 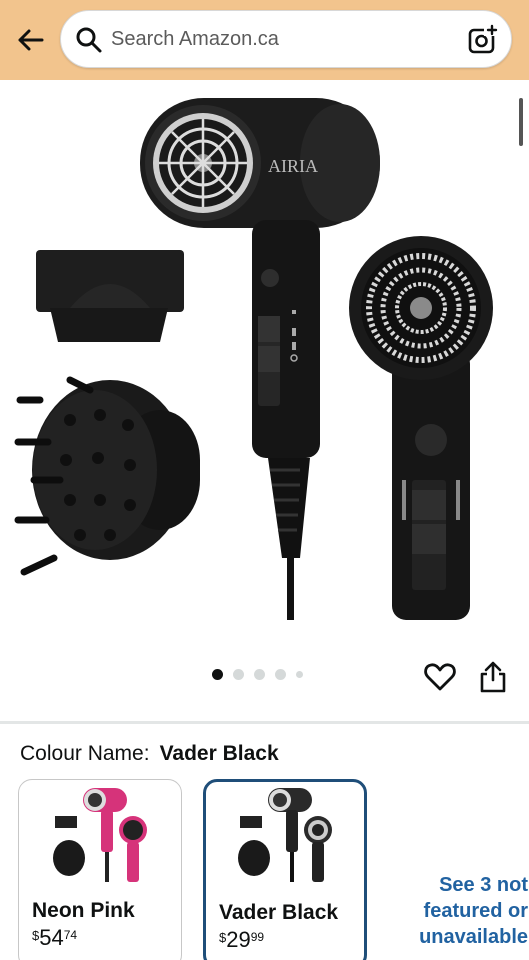 What do you see at coordinates (440, 677) in the screenshot?
I see `heart-icon` at bounding box center [440, 677].